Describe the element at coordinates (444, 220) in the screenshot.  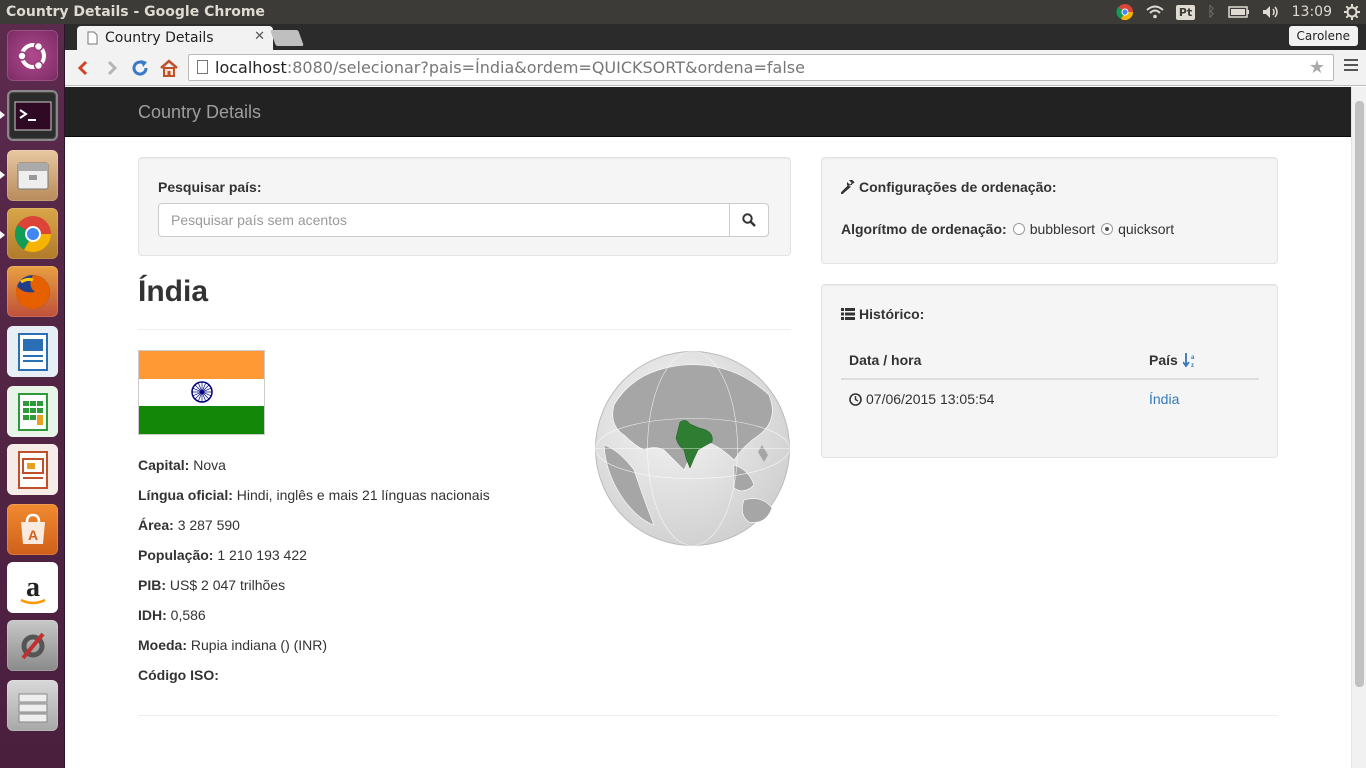
I see `search-input` at that location.